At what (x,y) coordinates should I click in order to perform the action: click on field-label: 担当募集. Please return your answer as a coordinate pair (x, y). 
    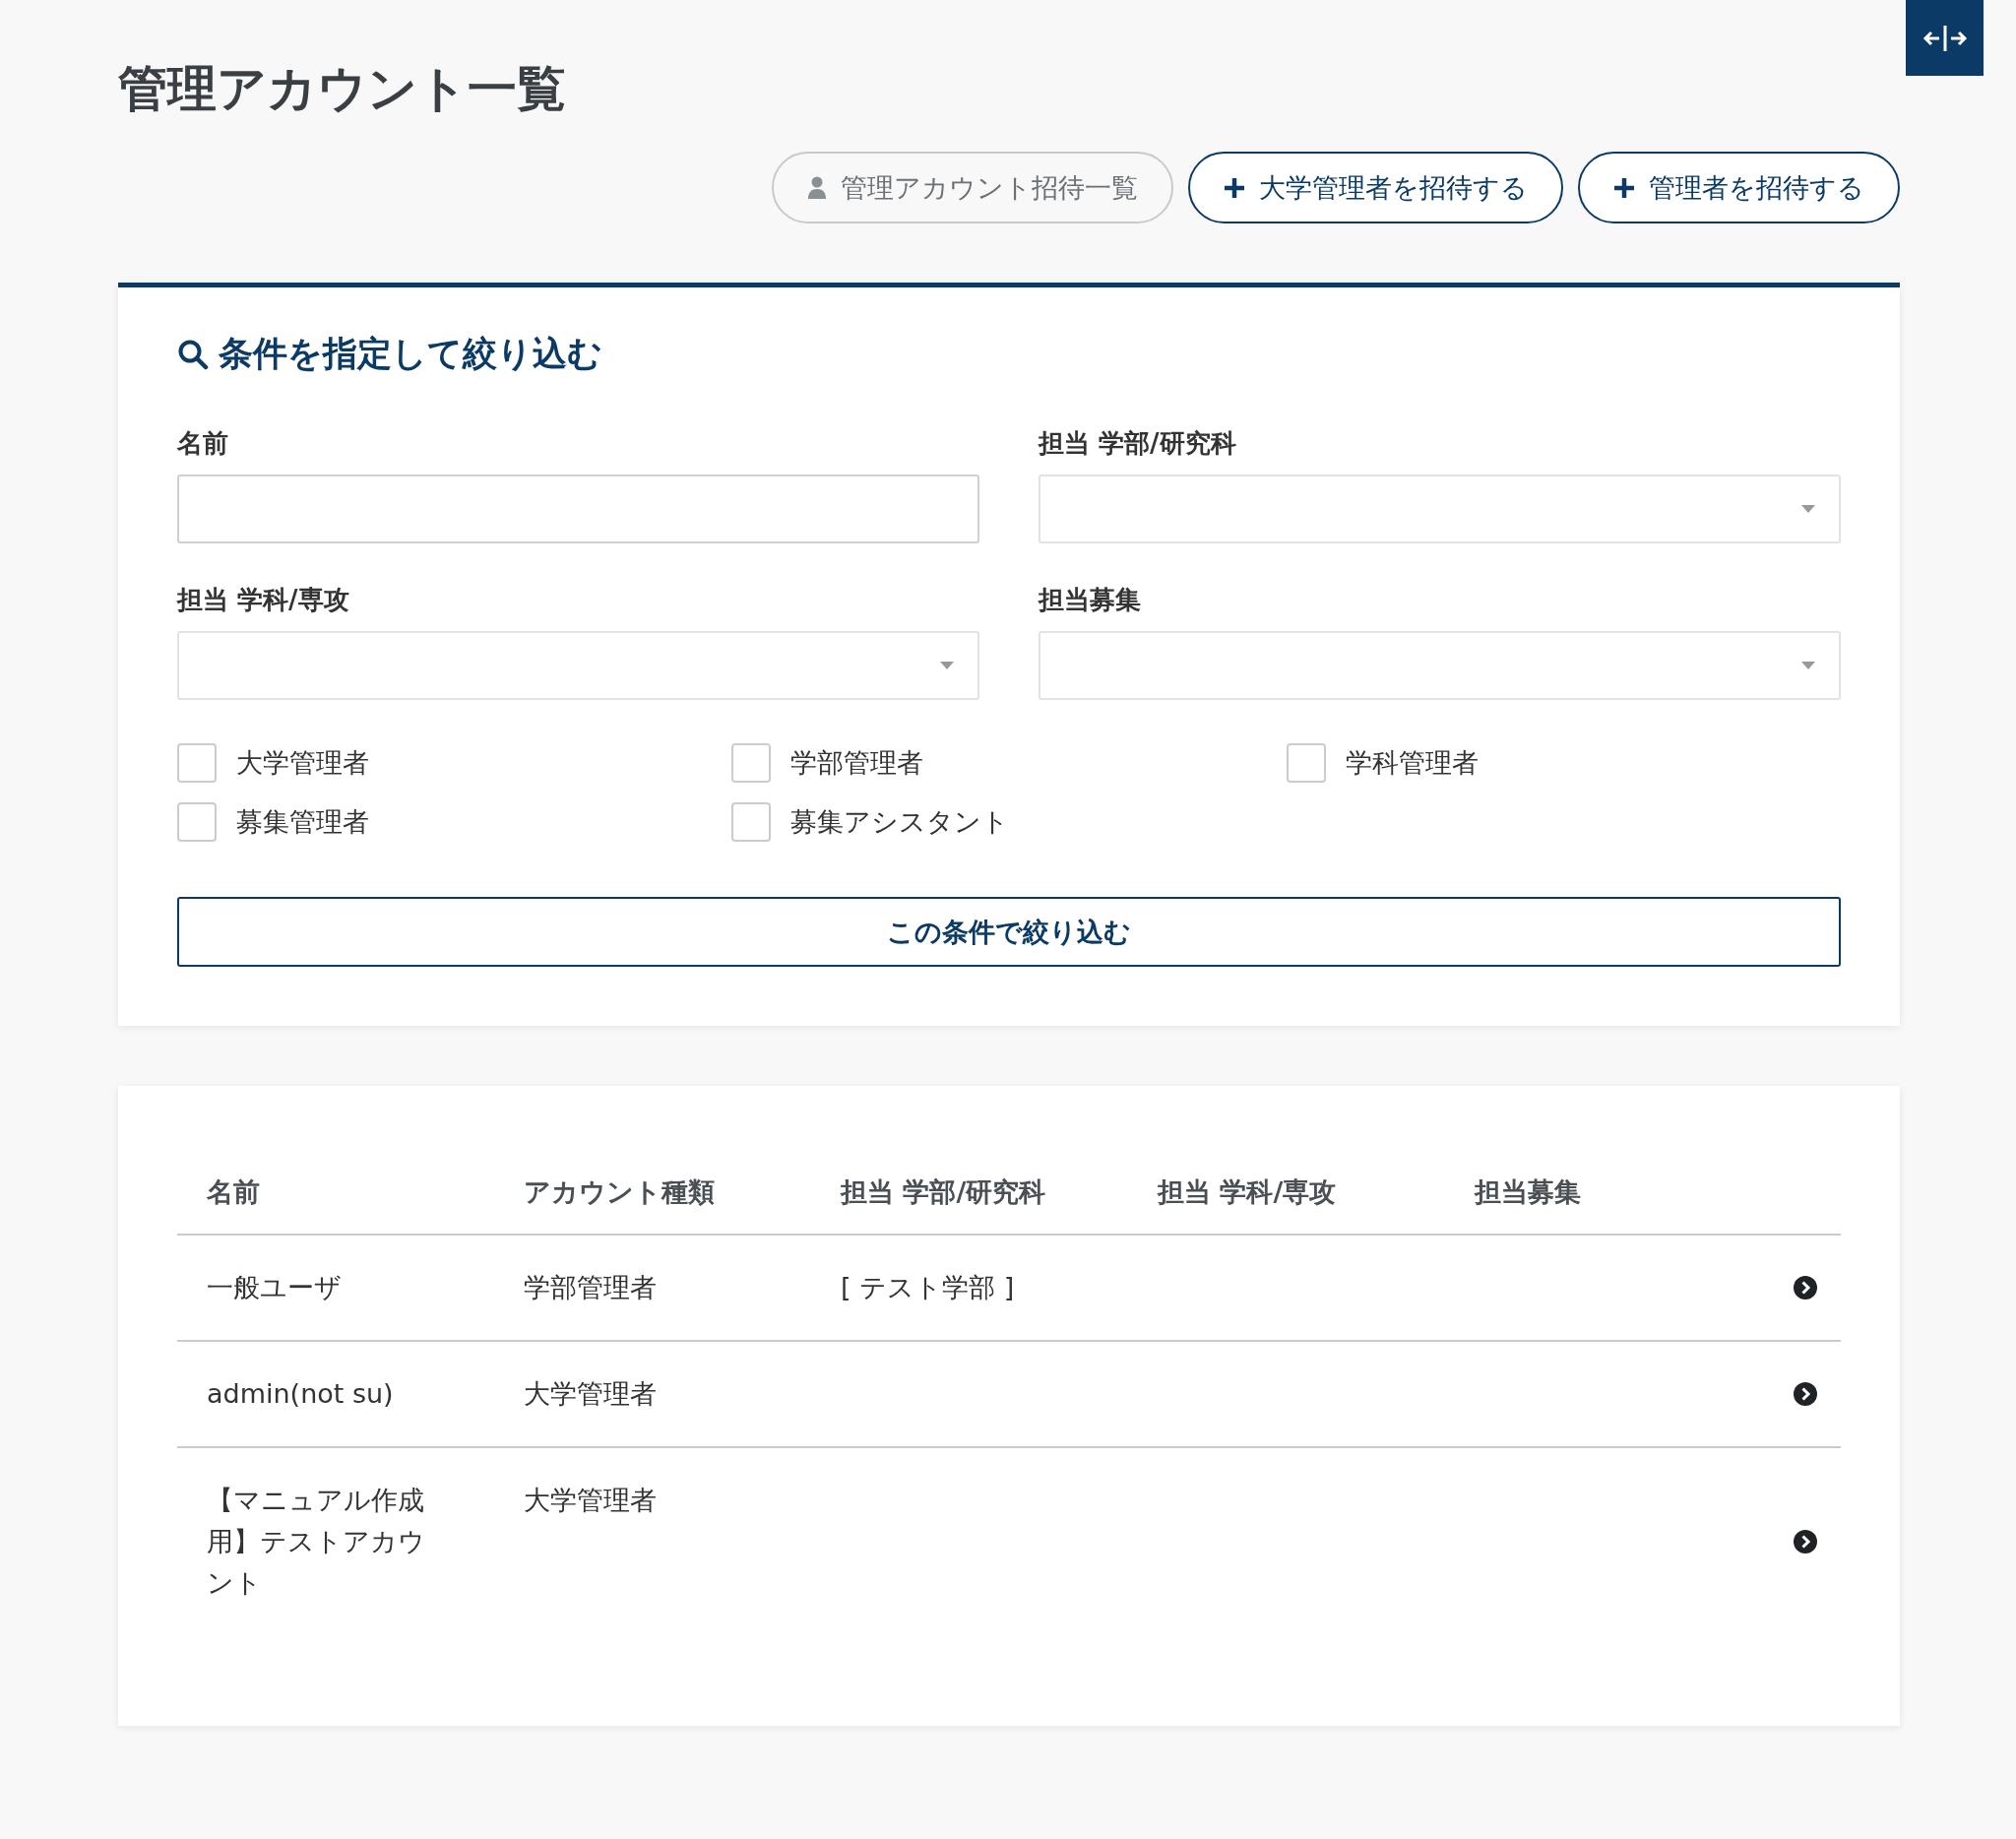
    Looking at the image, I should click on (1090, 600).